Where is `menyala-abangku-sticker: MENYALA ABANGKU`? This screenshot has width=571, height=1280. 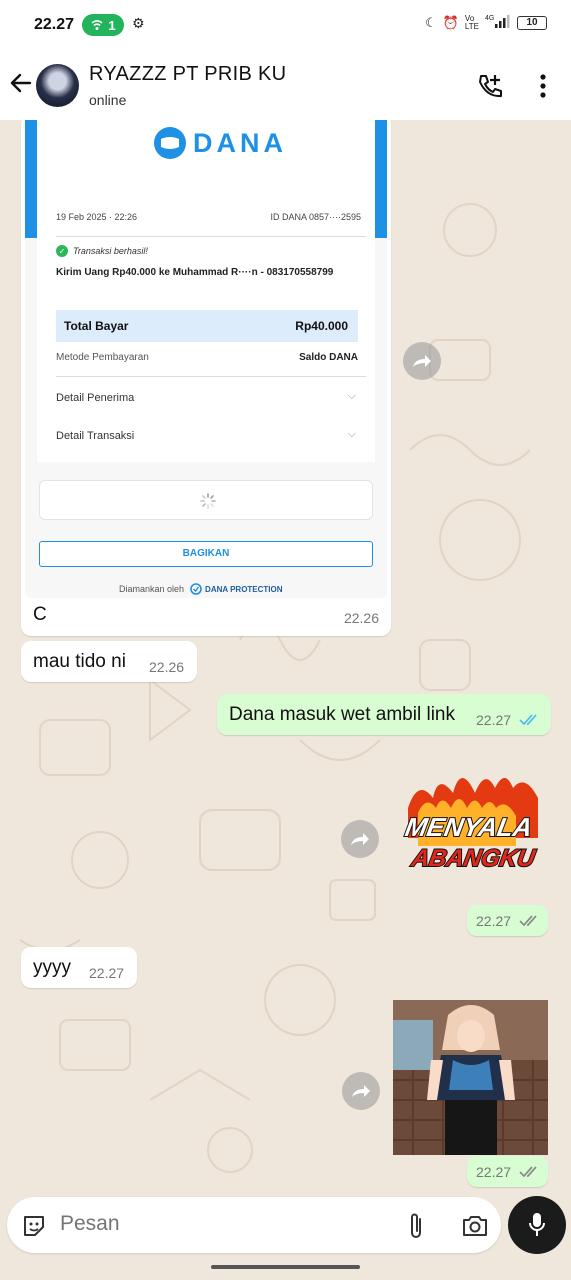 menyala-abangku-sticker: MENYALA ABANGKU is located at coordinates (474, 825).